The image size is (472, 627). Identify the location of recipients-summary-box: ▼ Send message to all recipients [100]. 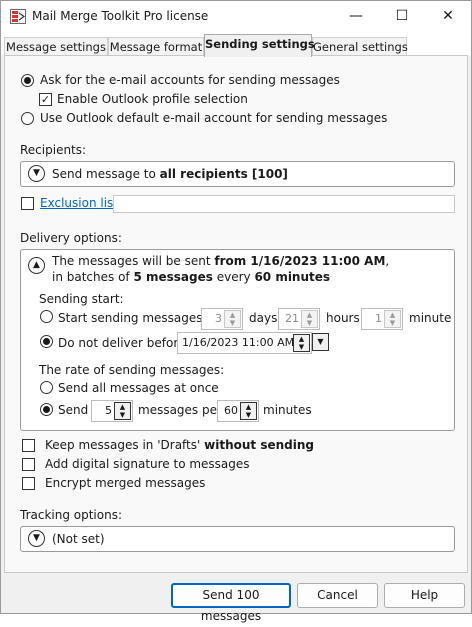
(237, 174).